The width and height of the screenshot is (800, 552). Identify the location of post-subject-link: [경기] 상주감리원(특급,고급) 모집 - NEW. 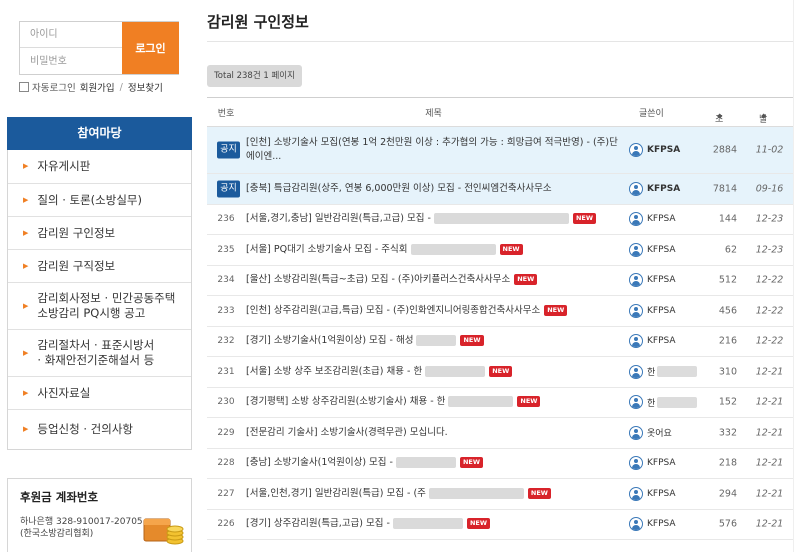
(433, 524).